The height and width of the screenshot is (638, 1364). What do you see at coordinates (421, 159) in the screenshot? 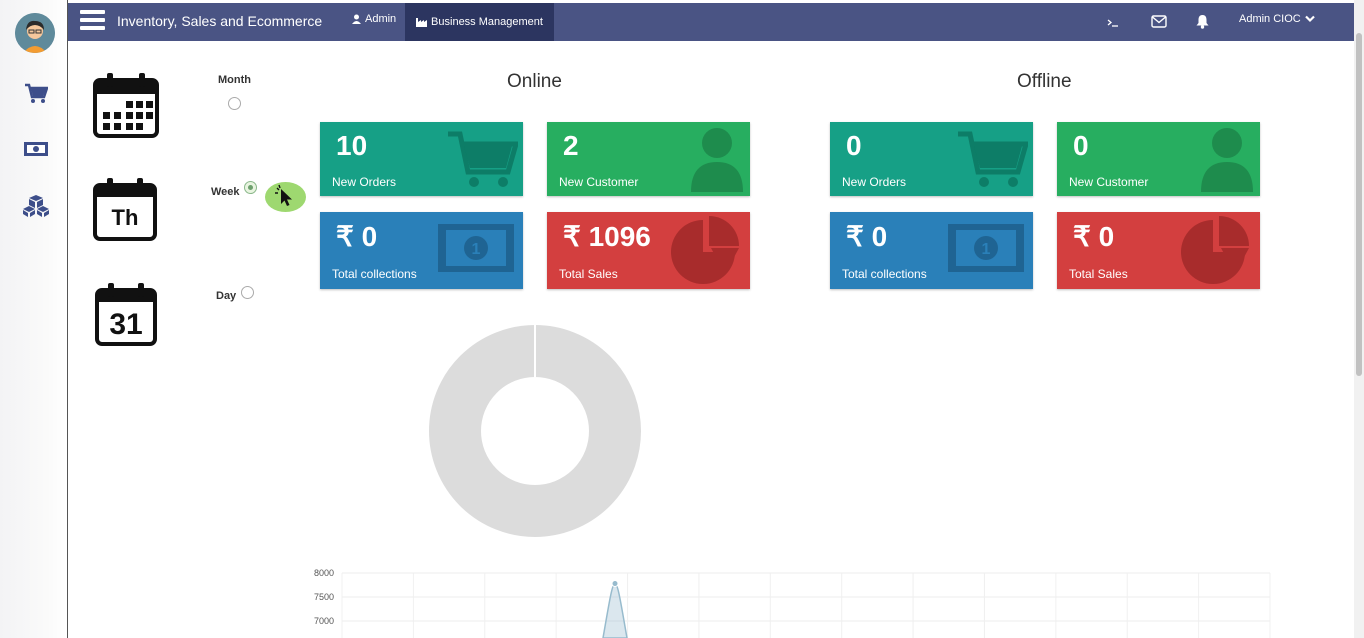
I see `online-new-orders-card: 10 New Orders` at bounding box center [421, 159].